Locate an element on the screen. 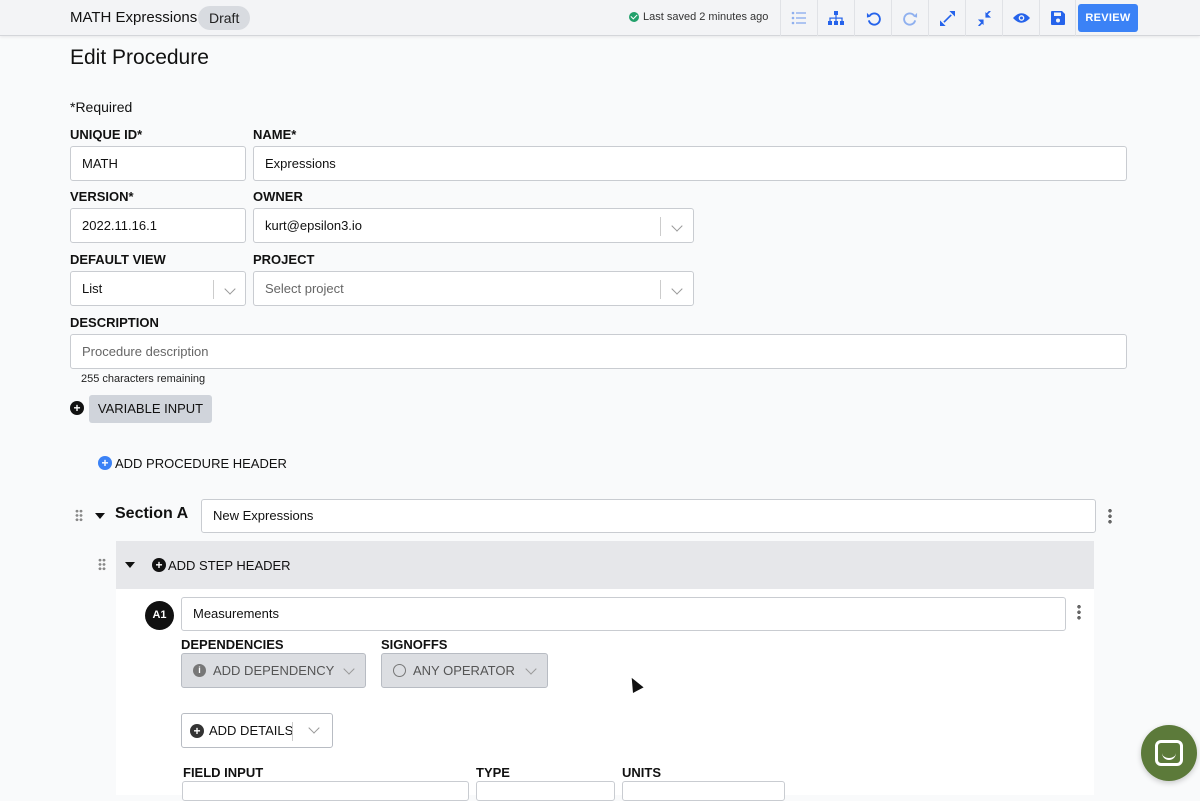 The height and width of the screenshot is (801, 1200). hierarchy-icon is located at coordinates (835, 18).